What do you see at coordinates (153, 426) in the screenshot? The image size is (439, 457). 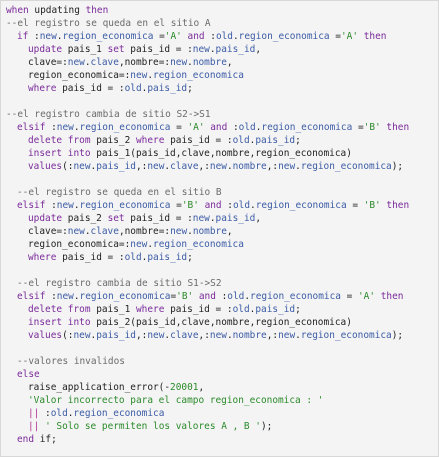 I see `code-string: ' Solo se permiten los valores A , B '` at bounding box center [153, 426].